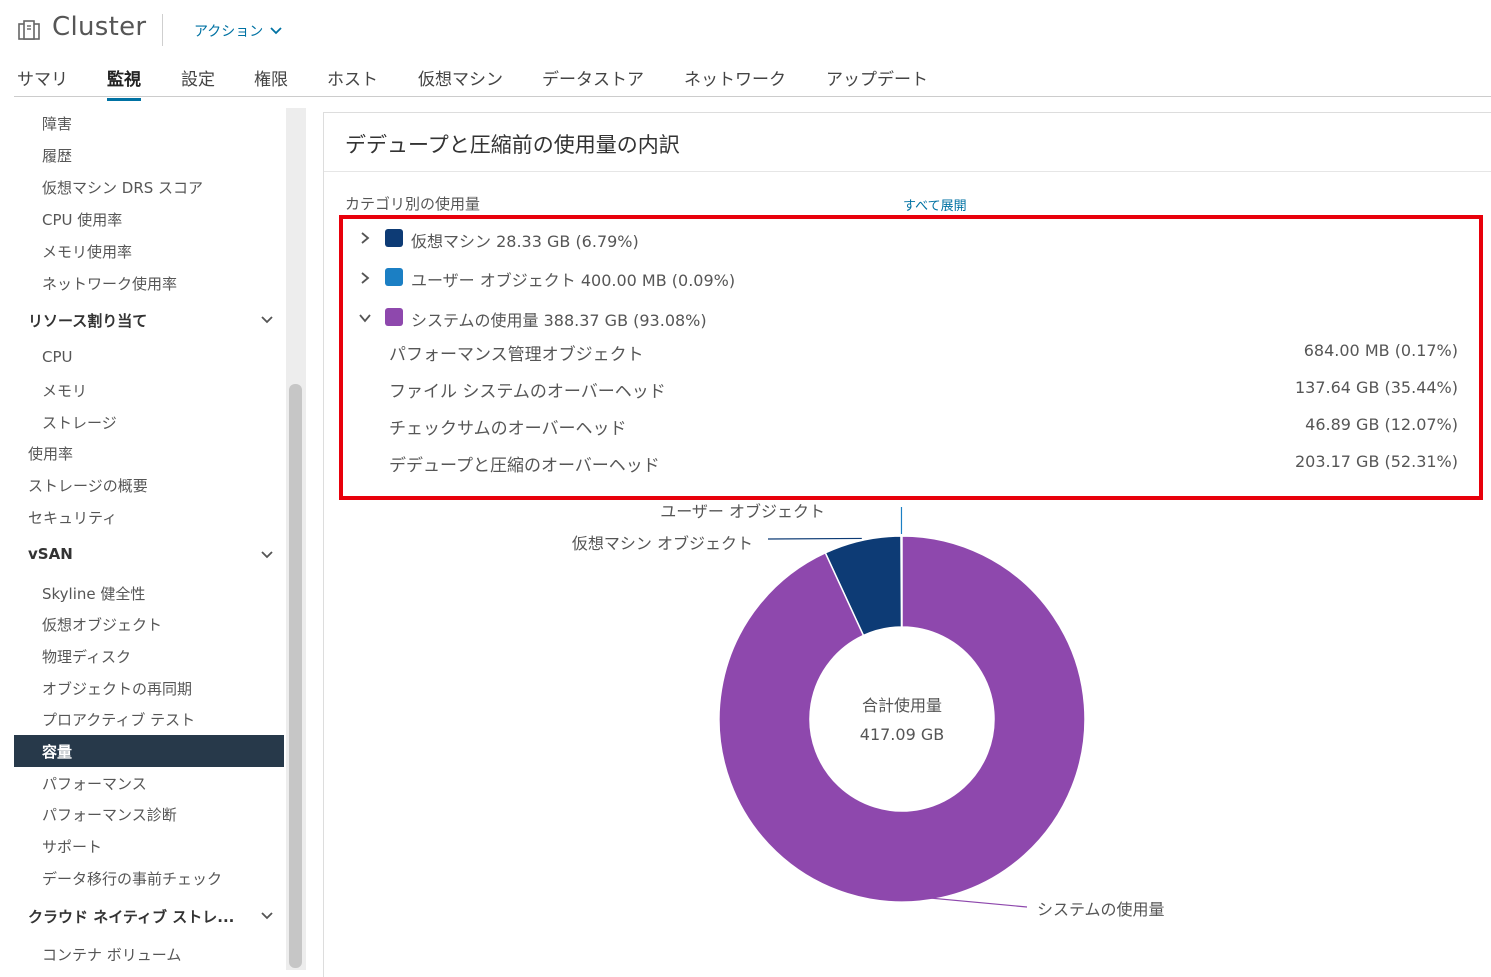  Describe the element at coordinates (94, 783) in the screenshot. I see `sidebar-item-performance: パフォーマンス` at that location.